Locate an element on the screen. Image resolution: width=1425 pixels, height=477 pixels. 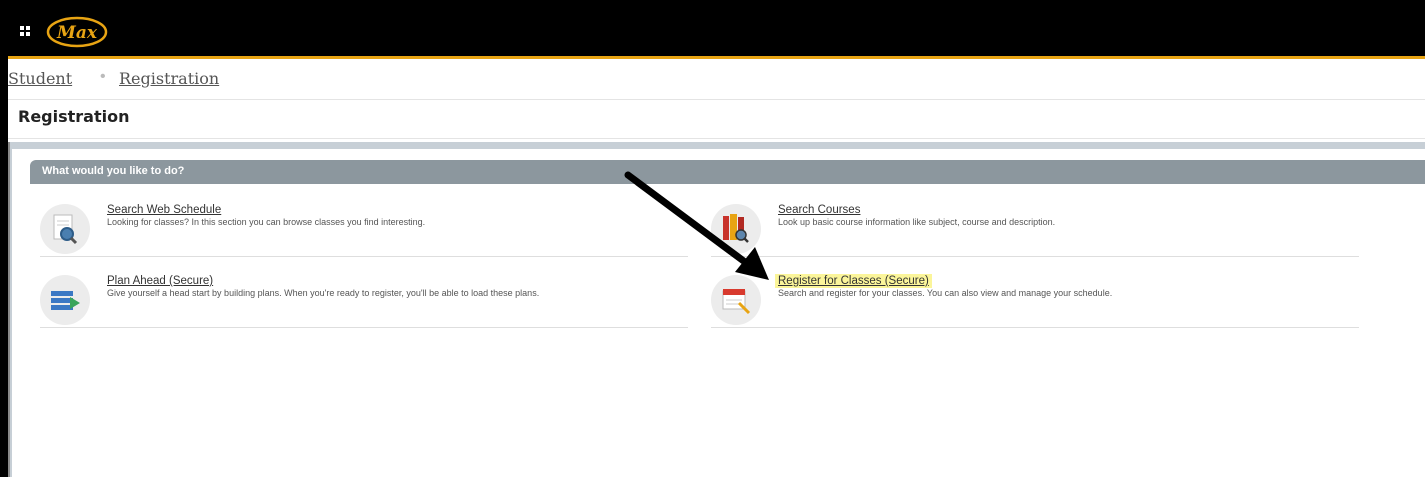
breadcrumb-registration: Registration is located at coordinates (169, 78).